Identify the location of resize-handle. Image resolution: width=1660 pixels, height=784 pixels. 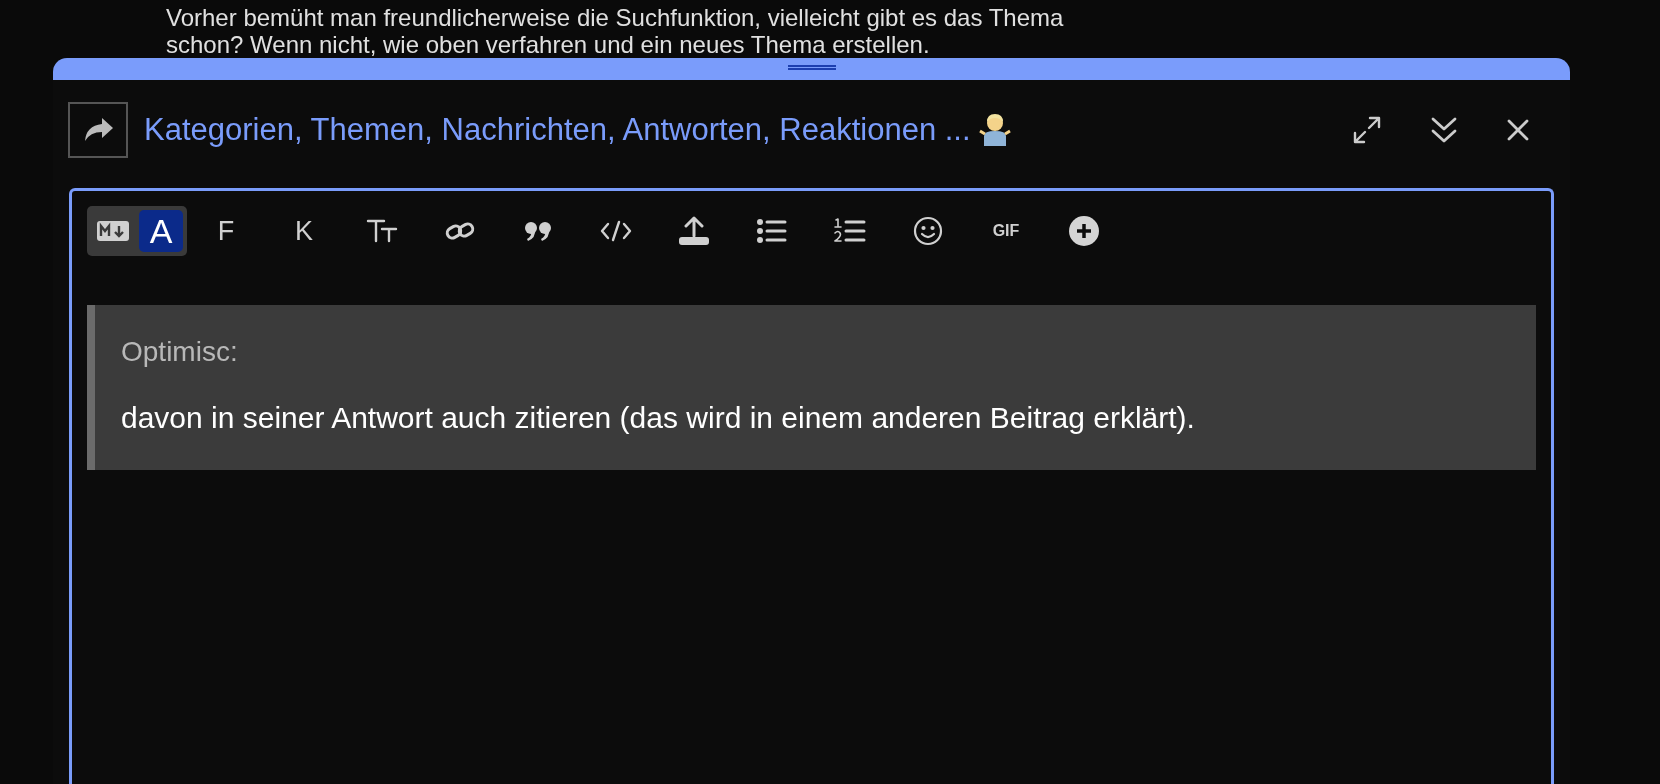
(811, 69).